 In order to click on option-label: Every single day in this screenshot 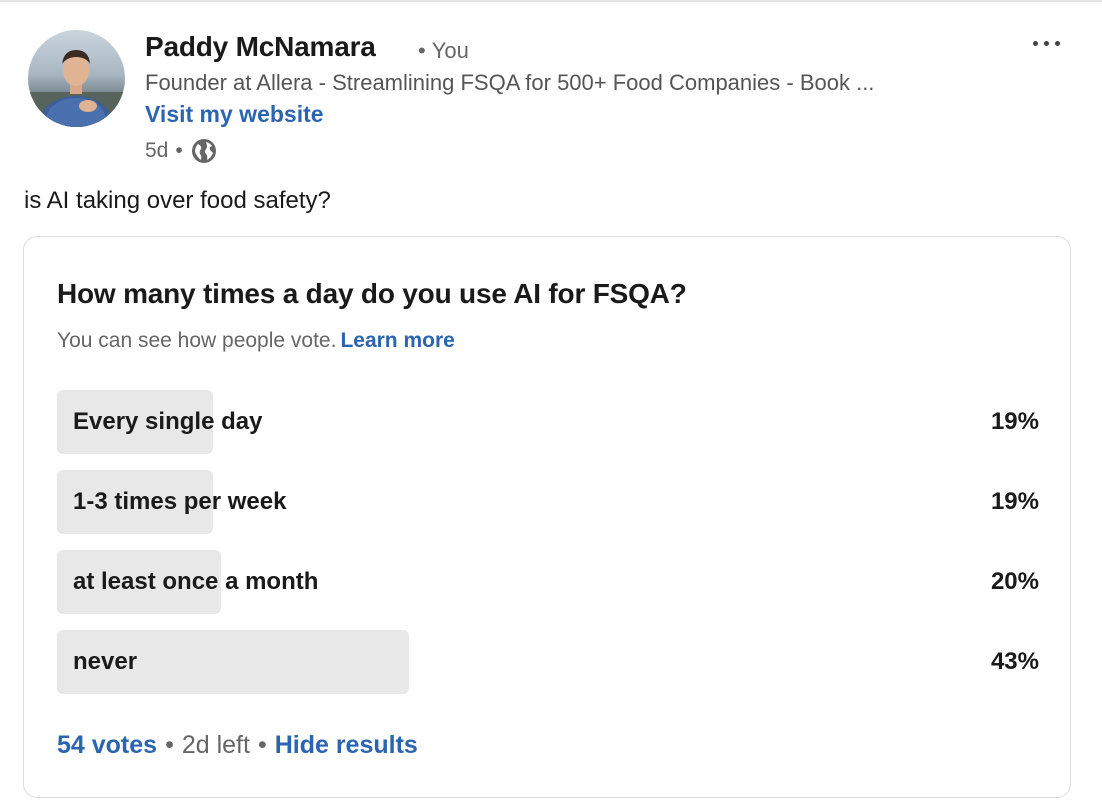, I will do `click(168, 421)`.